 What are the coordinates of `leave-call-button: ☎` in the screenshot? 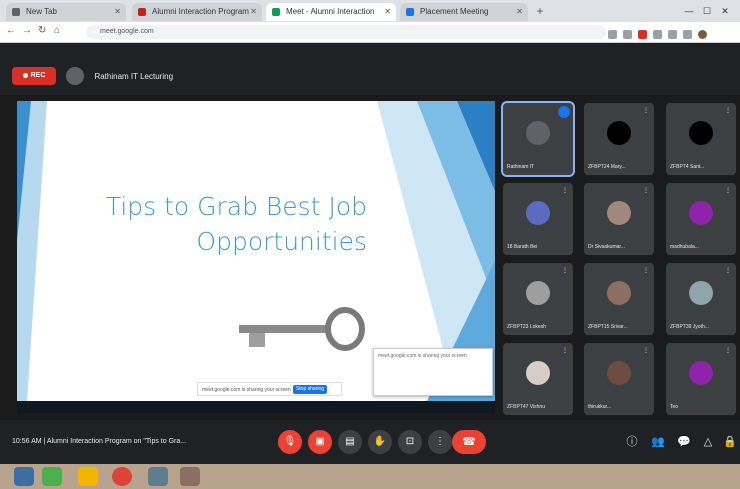 It's located at (469, 442).